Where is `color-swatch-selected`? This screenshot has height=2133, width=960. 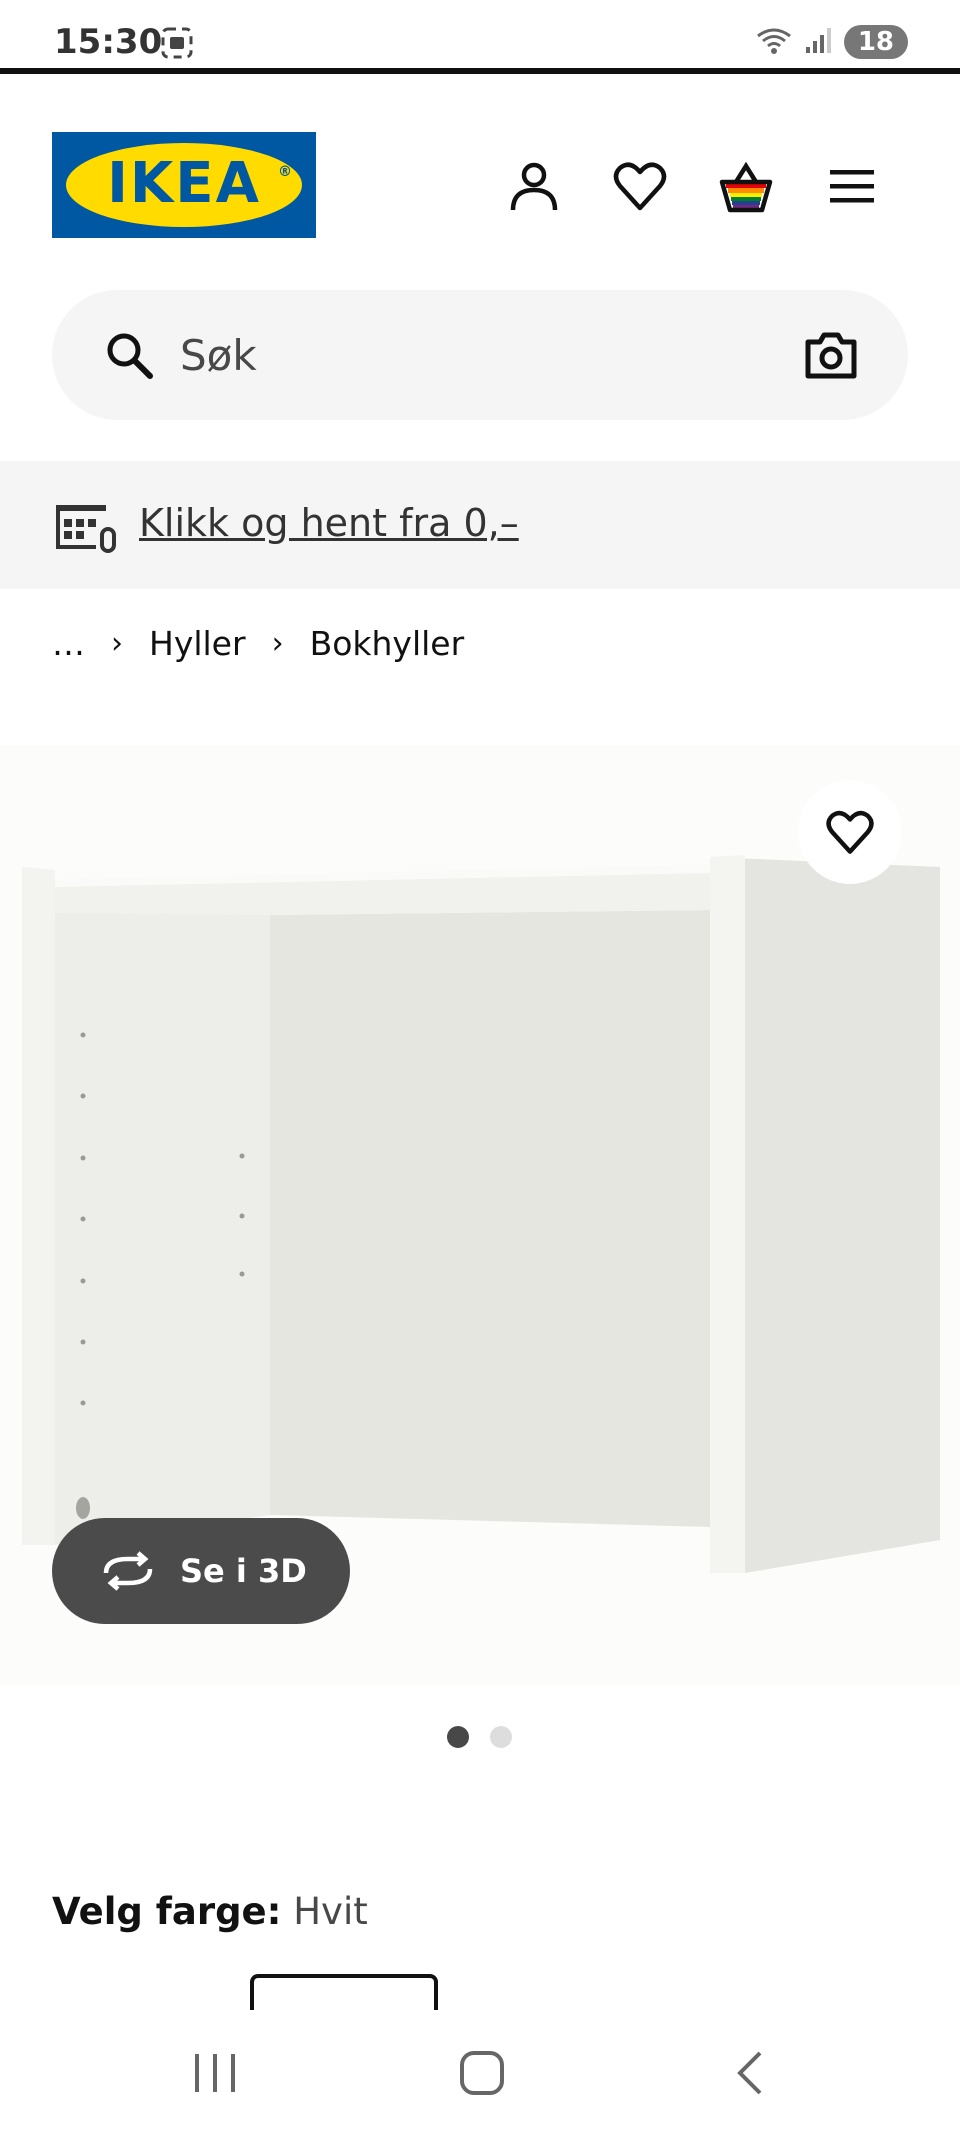 color-swatch-selected is located at coordinates (344, 1994).